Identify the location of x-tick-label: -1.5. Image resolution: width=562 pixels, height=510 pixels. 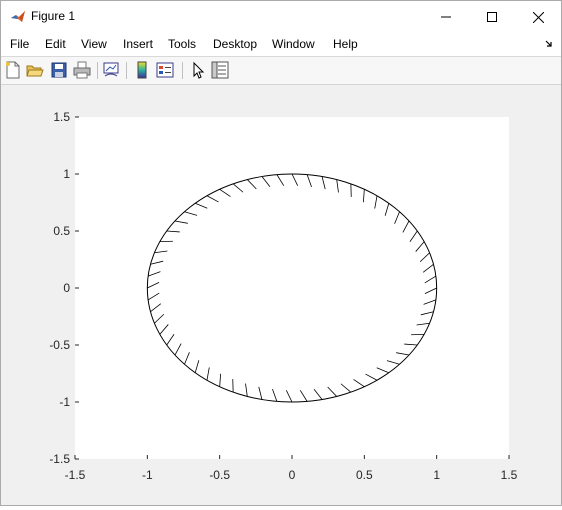
(75, 475).